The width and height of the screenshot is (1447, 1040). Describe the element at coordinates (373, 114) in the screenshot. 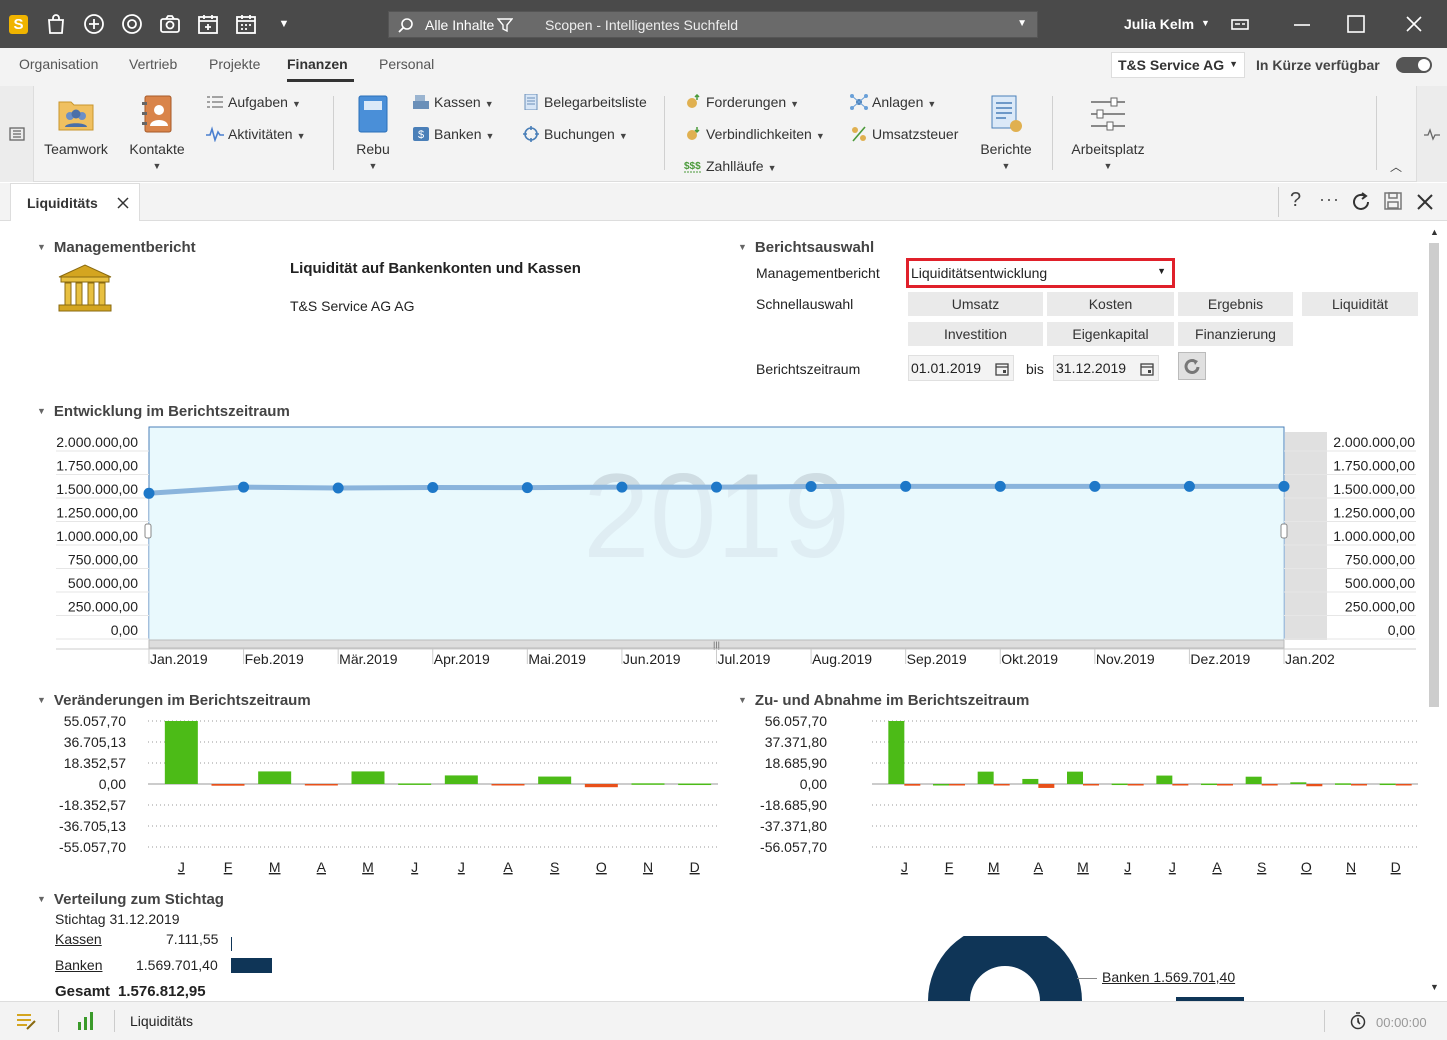

I see `book-icon` at that location.